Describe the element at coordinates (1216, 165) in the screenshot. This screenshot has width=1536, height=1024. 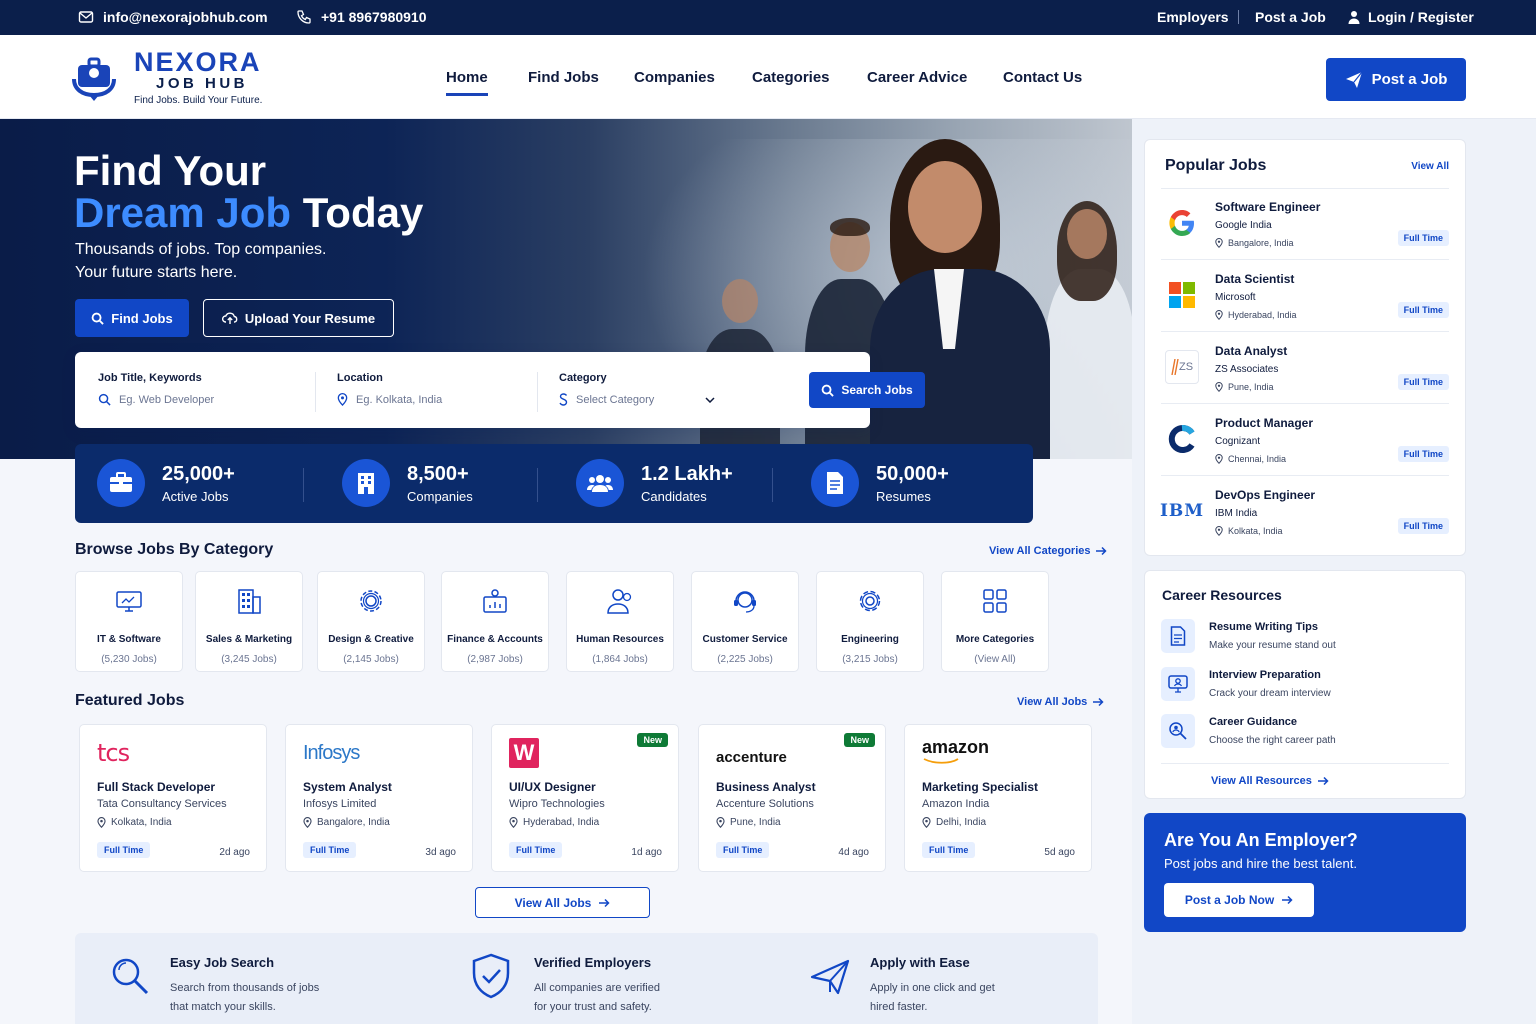
I see `popular-jobs-title: Popular Jobs` at that location.